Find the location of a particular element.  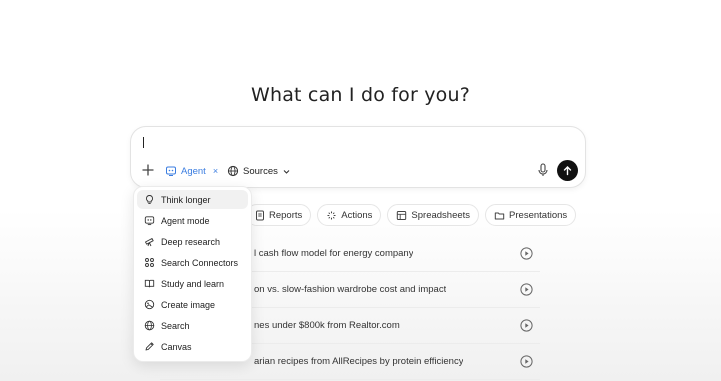

chip-reports: Reports is located at coordinates (279, 215).